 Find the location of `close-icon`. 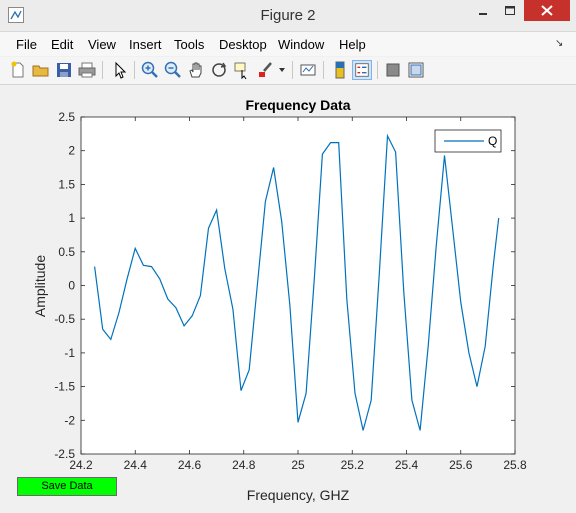

close-icon is located at coordinates (547, 10).